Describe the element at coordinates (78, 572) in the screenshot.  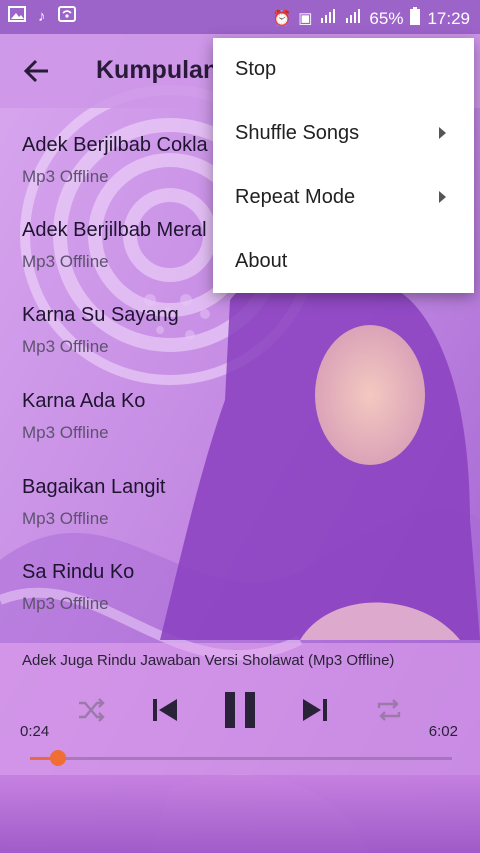
I see `song-title: Sa Rindu Ko` at that location.